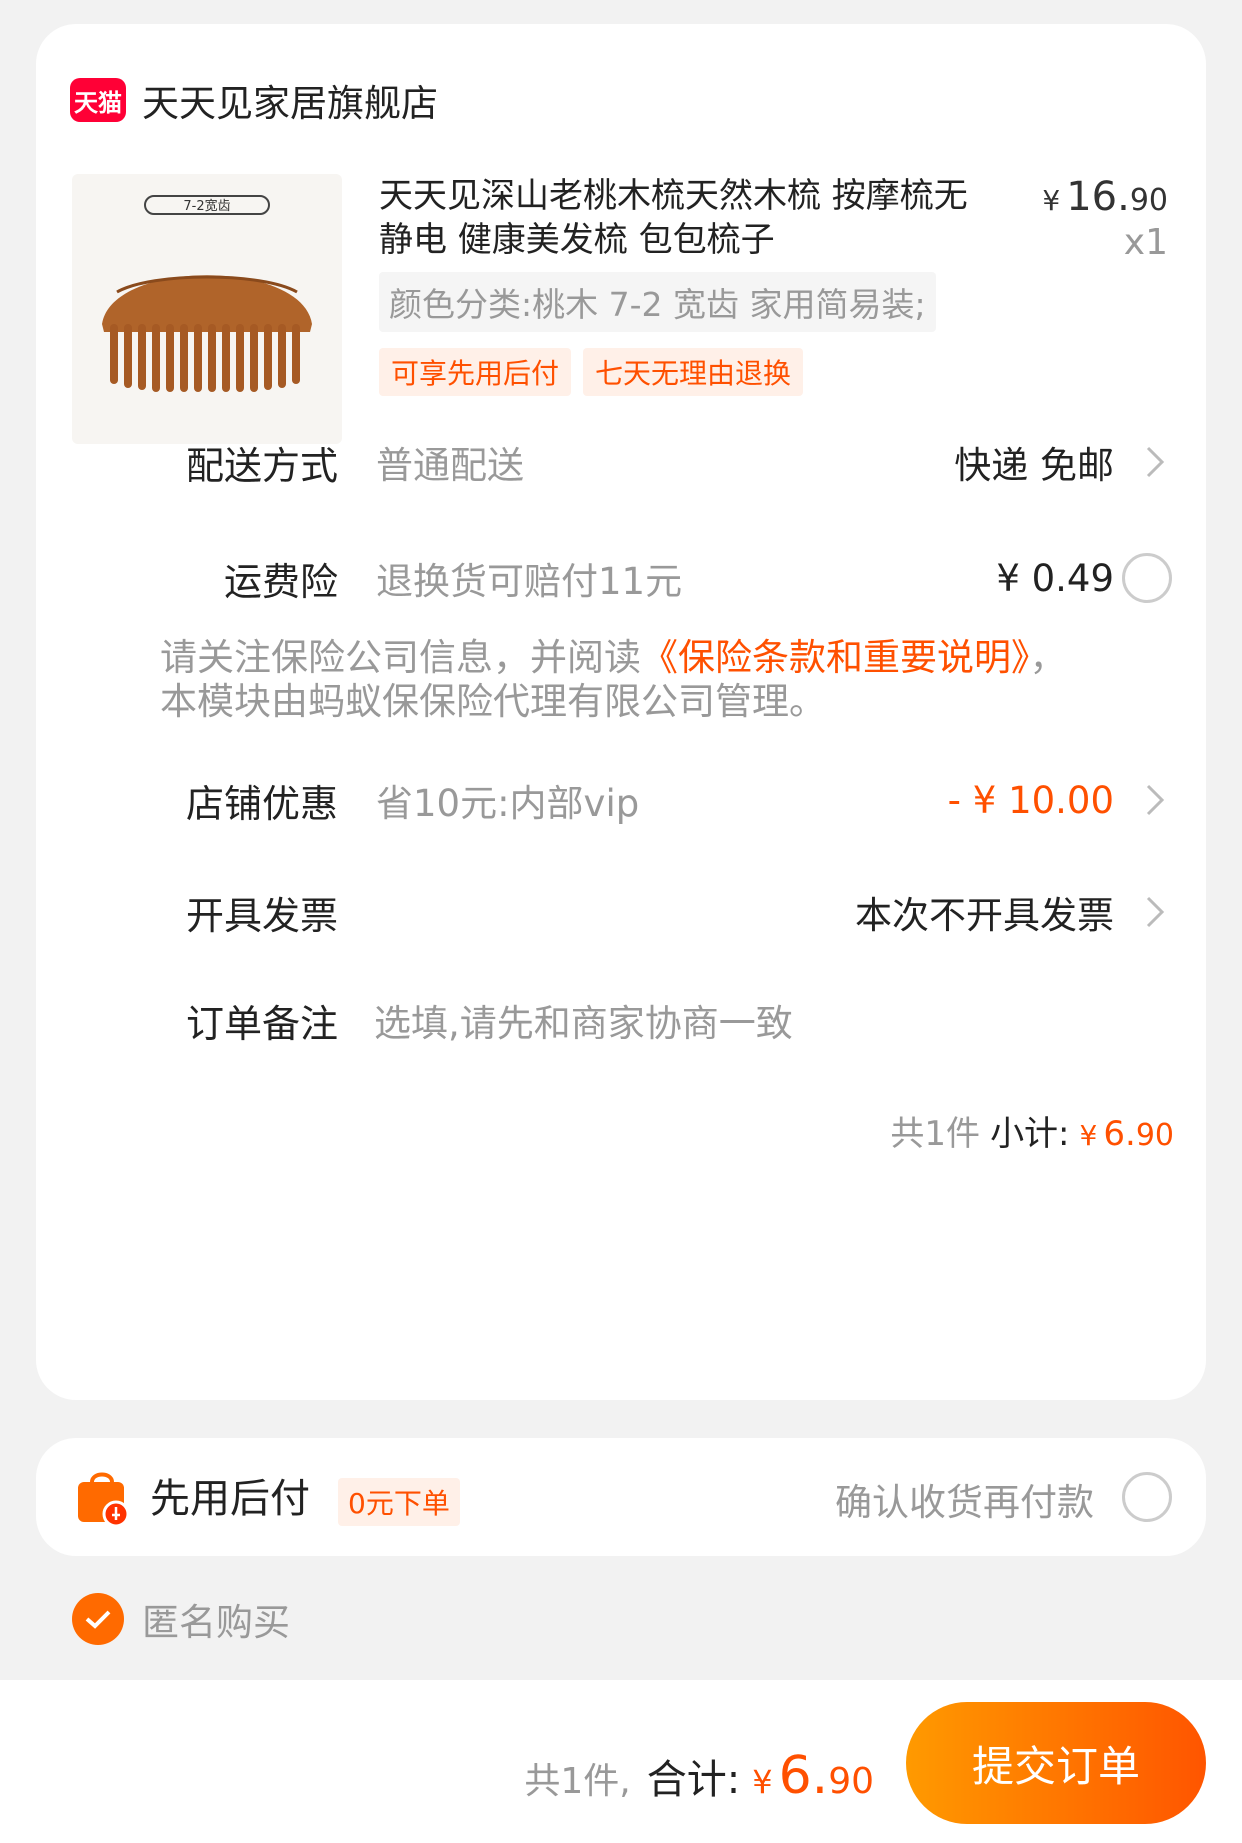  What do you see at coordinates (693, 1780) in the screenshot?
I see `total-label: 合计:` at bounding box center [693, 1780].